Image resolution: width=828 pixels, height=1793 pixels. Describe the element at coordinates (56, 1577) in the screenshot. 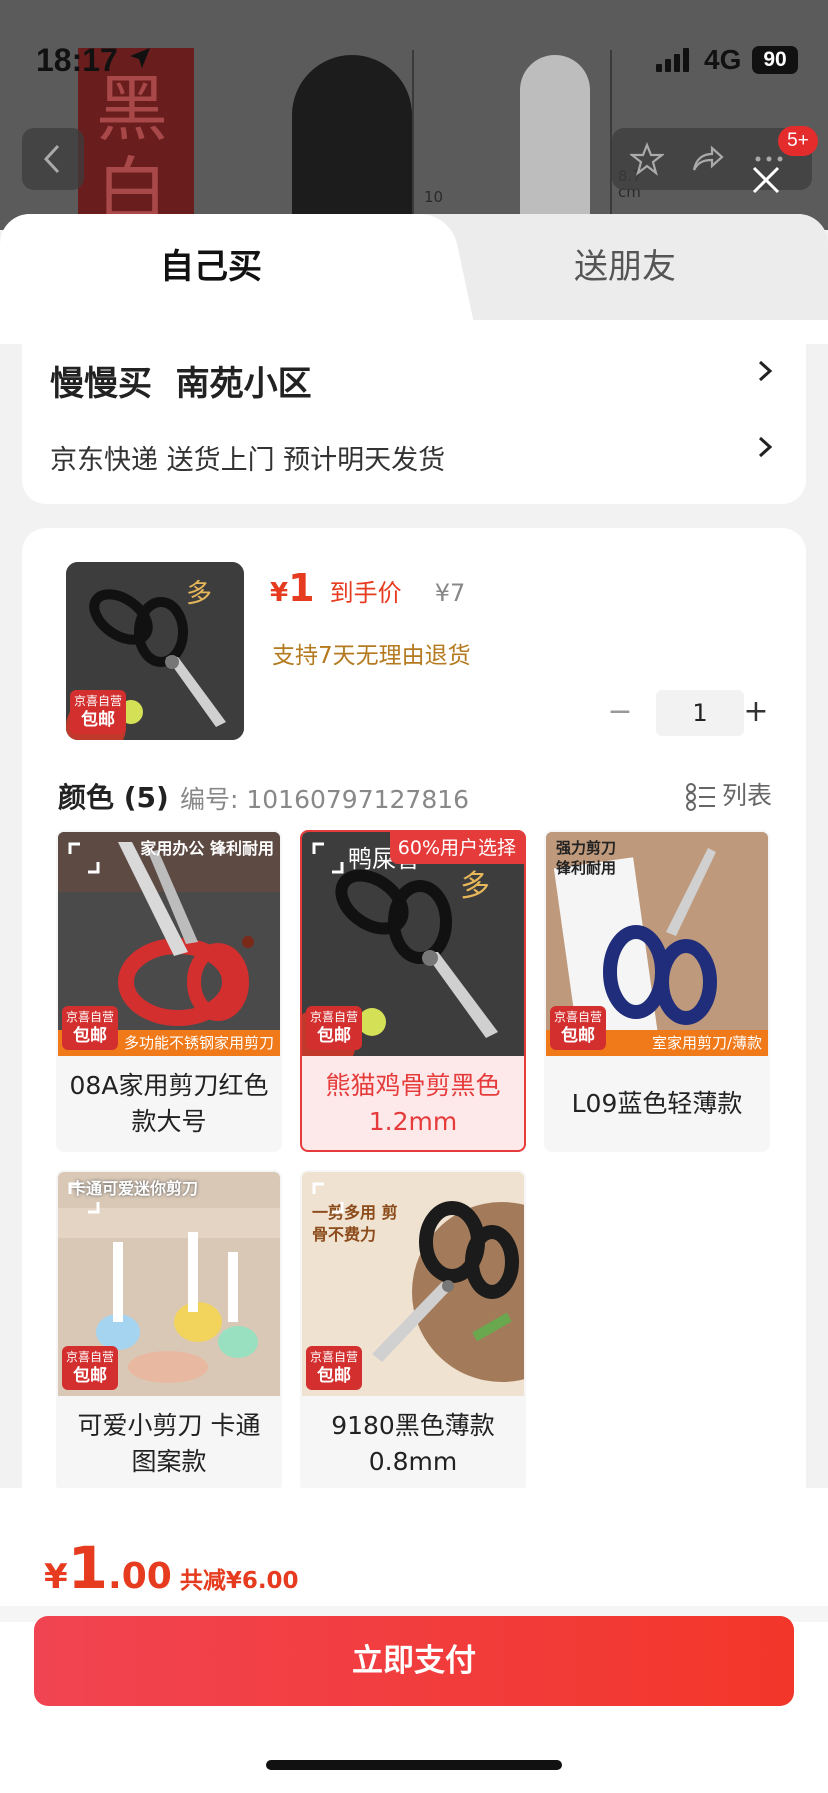

I see `currency-symbol: ¥` at that location.